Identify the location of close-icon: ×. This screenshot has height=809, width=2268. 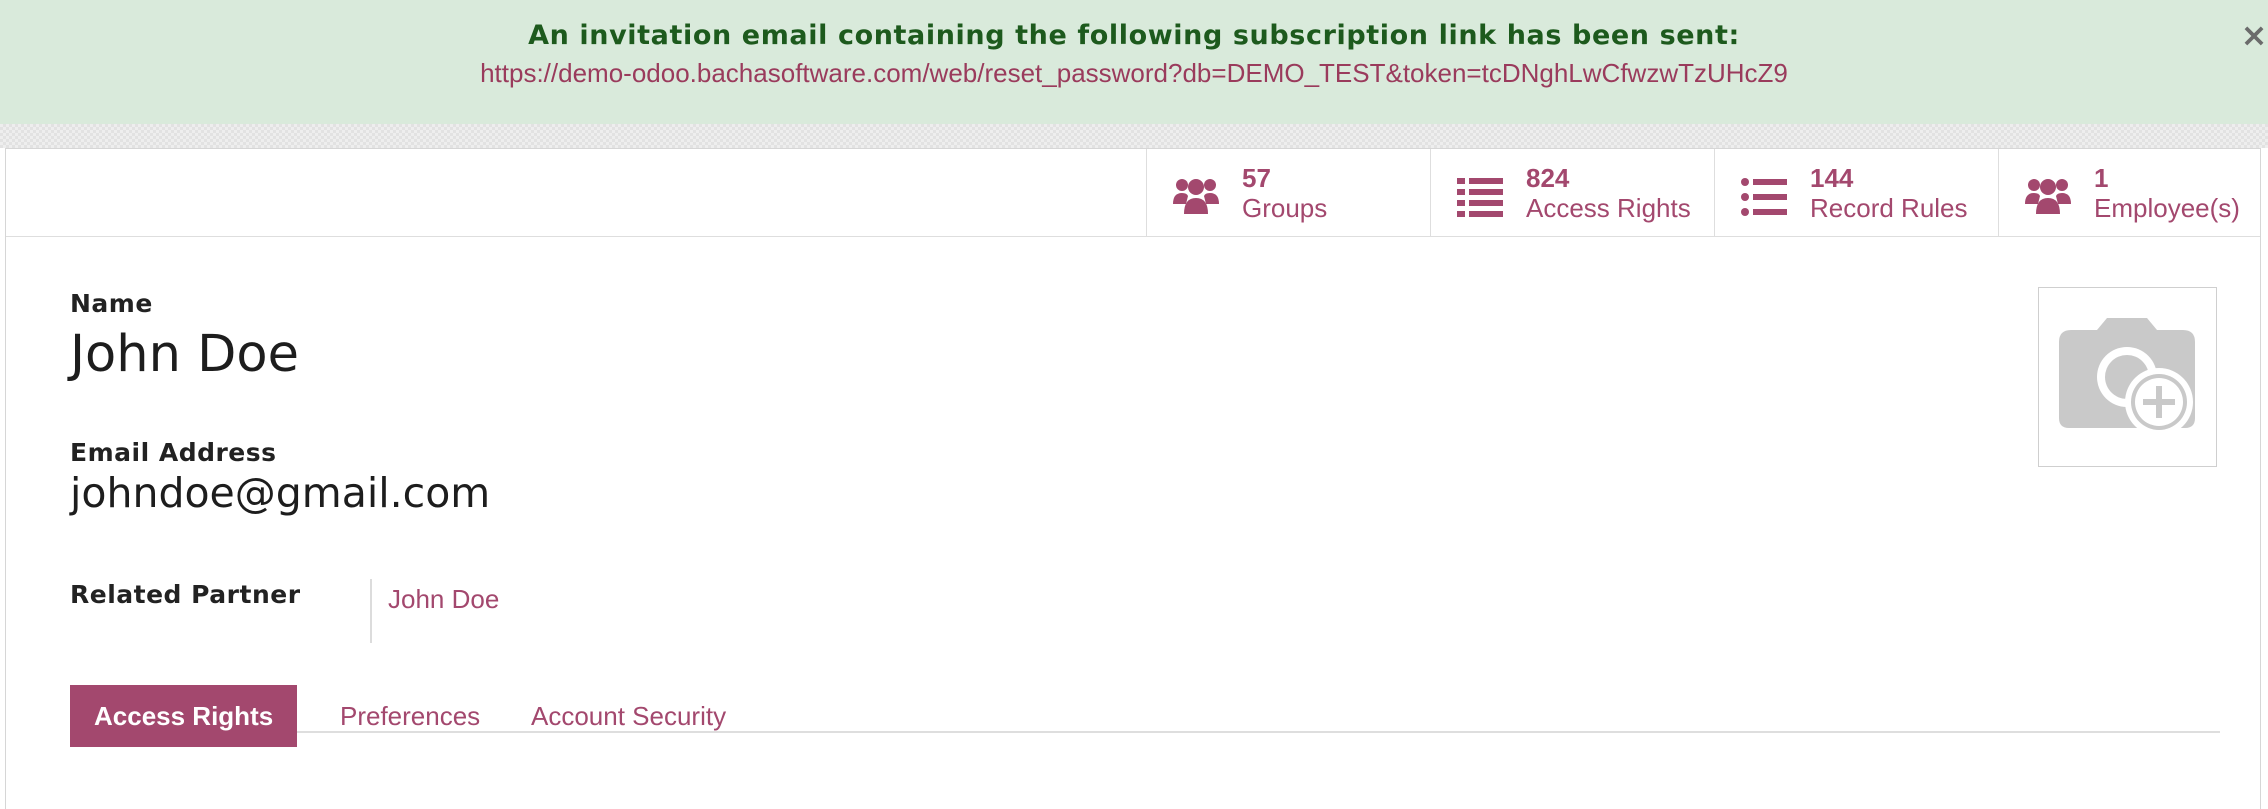
(2254, 35).